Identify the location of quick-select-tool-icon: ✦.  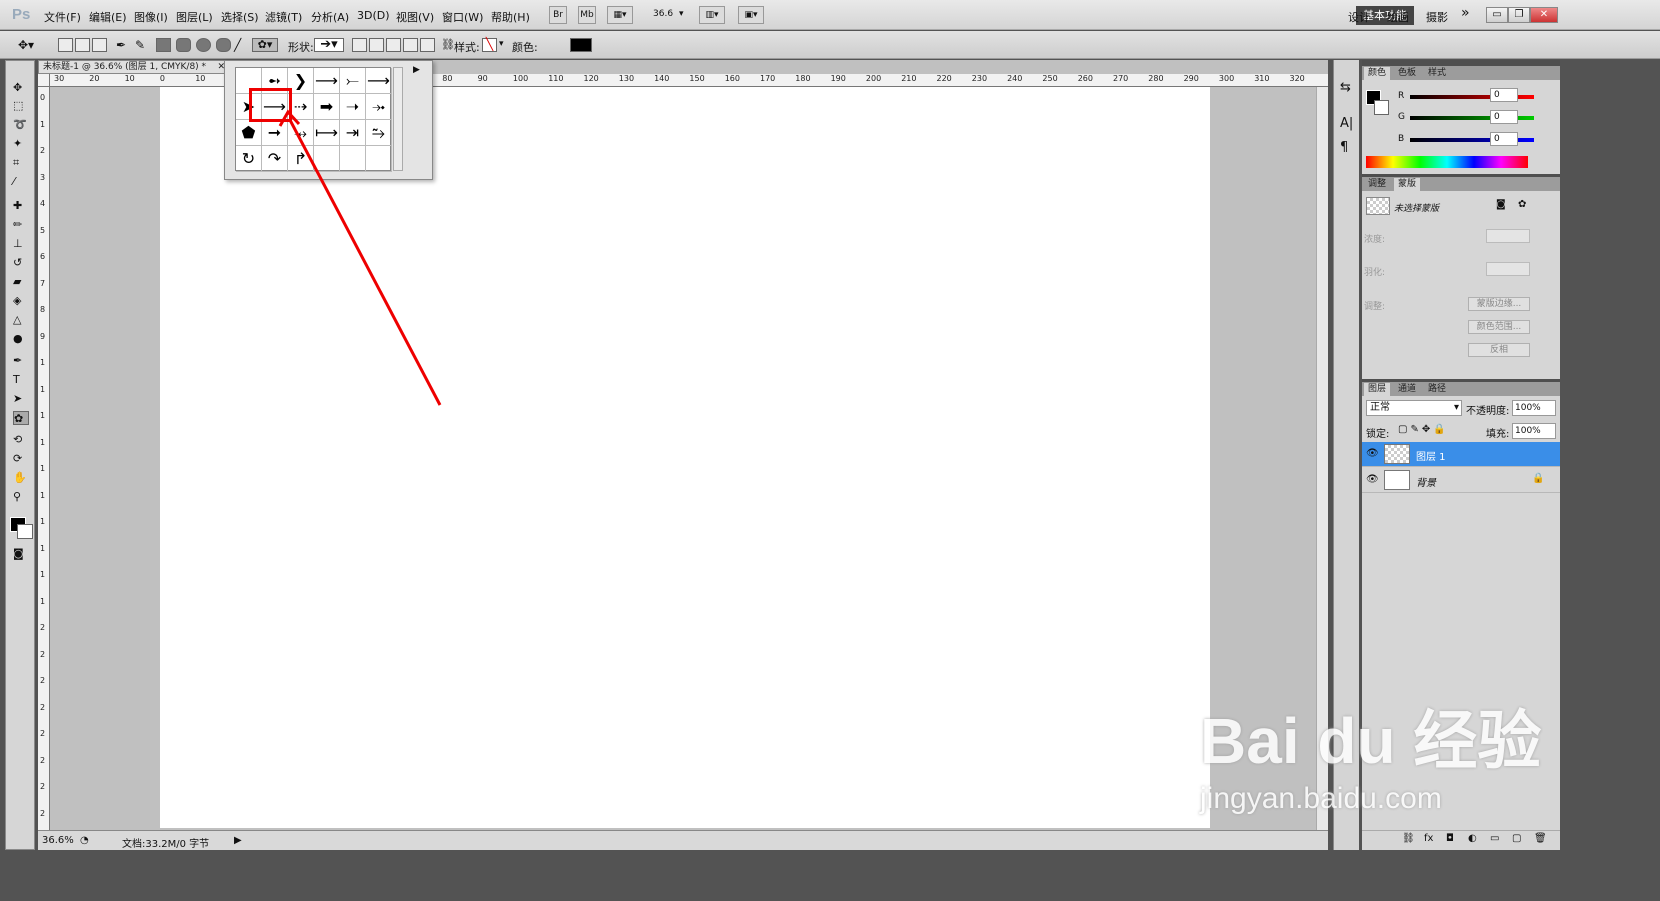
(21, 144).